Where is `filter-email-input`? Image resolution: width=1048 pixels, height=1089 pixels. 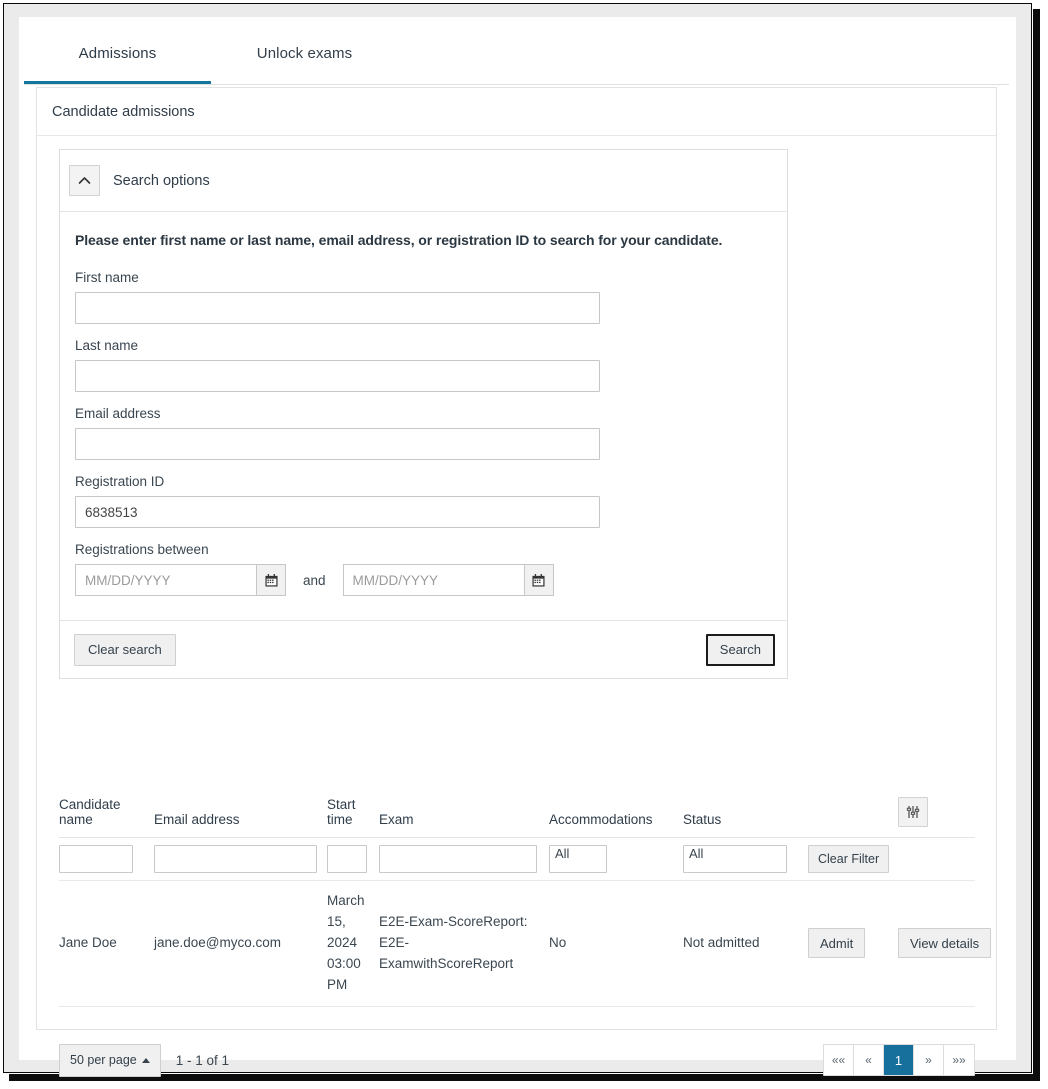
filter-email-input is located at coordinates (235, 859).